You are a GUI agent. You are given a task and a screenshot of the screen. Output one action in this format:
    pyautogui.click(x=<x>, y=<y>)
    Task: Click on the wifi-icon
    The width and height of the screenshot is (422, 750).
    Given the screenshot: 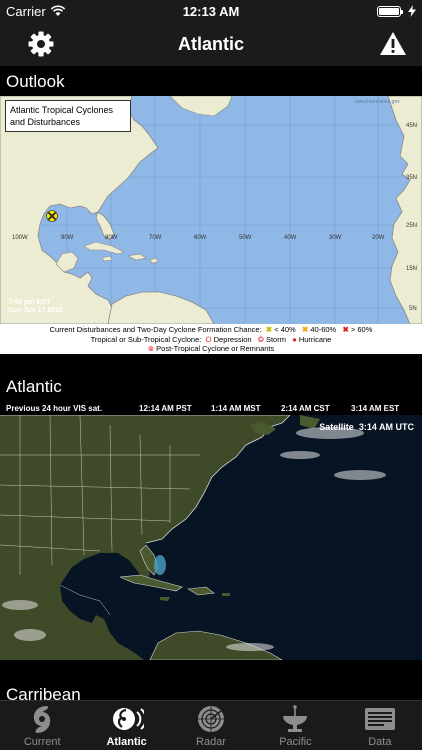 What is the action you would take?
    pyautogui.click(x=57, y=10)
    